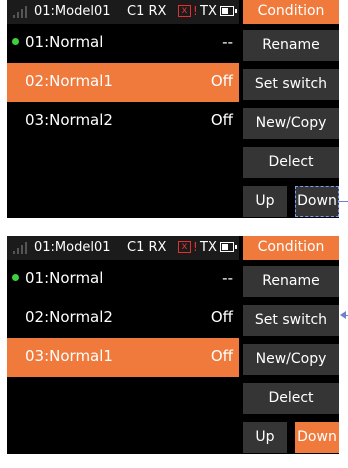  What do you see at coordinates (69, 81) in the screenshot?
I see `condition-name: 02:Normal1` at bounding box center [69, 81].